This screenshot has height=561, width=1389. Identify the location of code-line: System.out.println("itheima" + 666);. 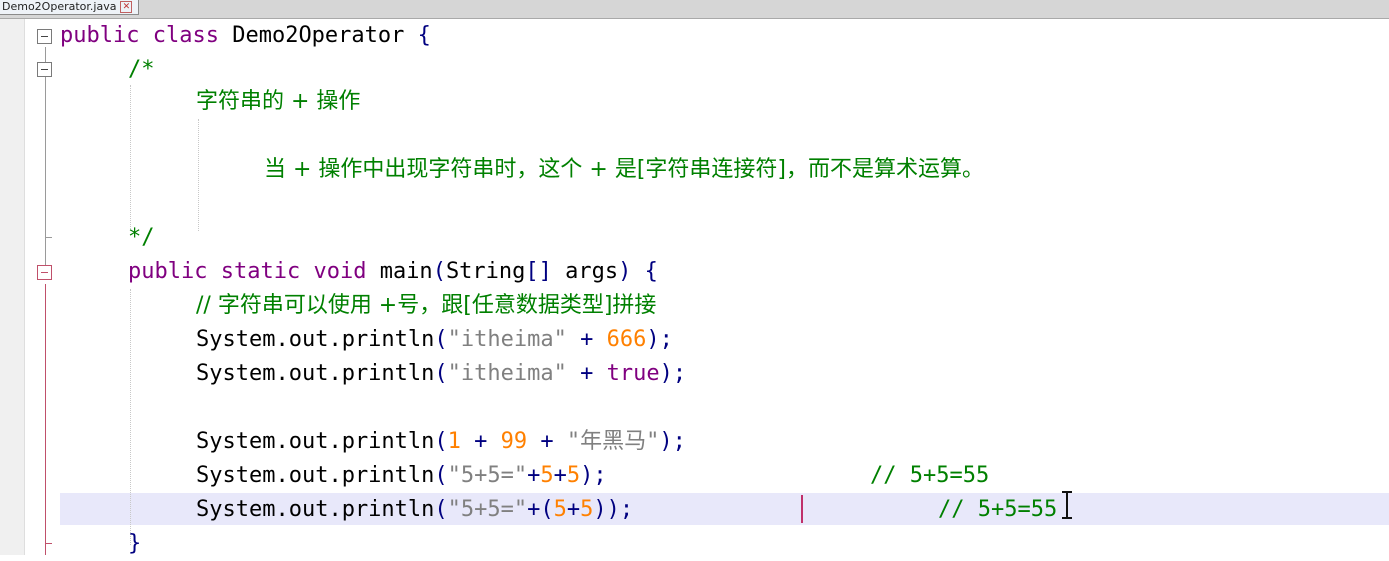
(434, 340).